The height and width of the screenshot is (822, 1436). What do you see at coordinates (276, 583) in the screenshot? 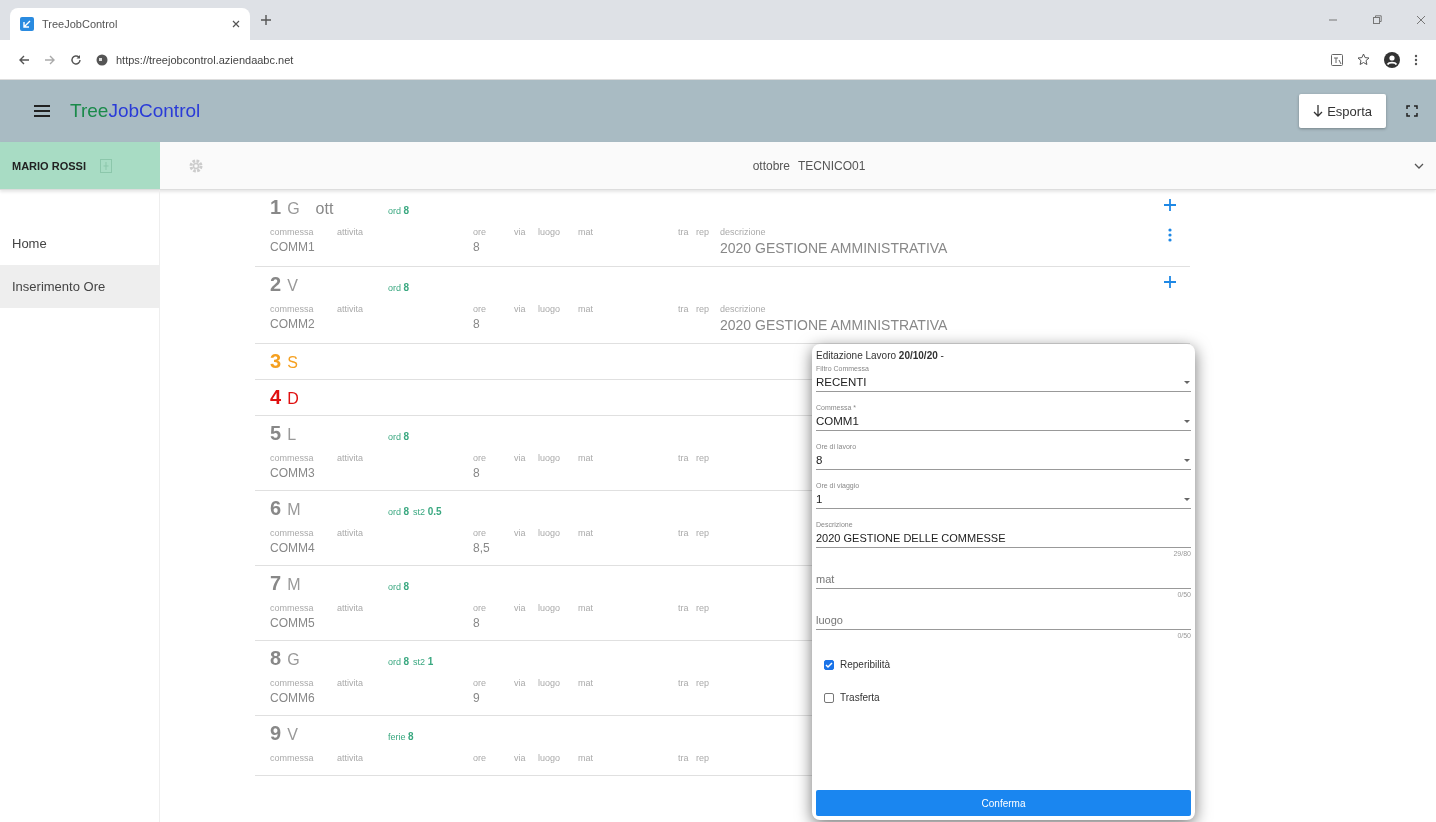
I see `day-number: 7` at bounding box center [276, 583].